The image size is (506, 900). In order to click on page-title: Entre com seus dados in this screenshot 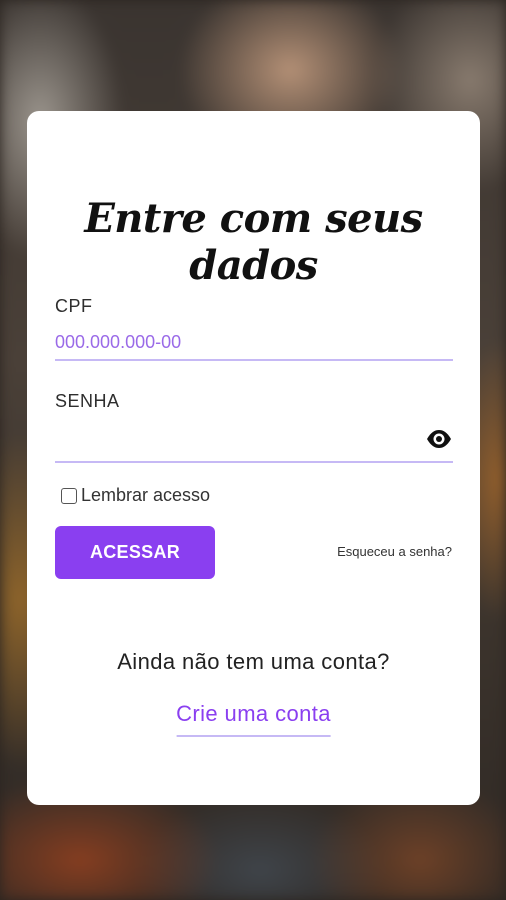, I will do `click(253, 242)`.